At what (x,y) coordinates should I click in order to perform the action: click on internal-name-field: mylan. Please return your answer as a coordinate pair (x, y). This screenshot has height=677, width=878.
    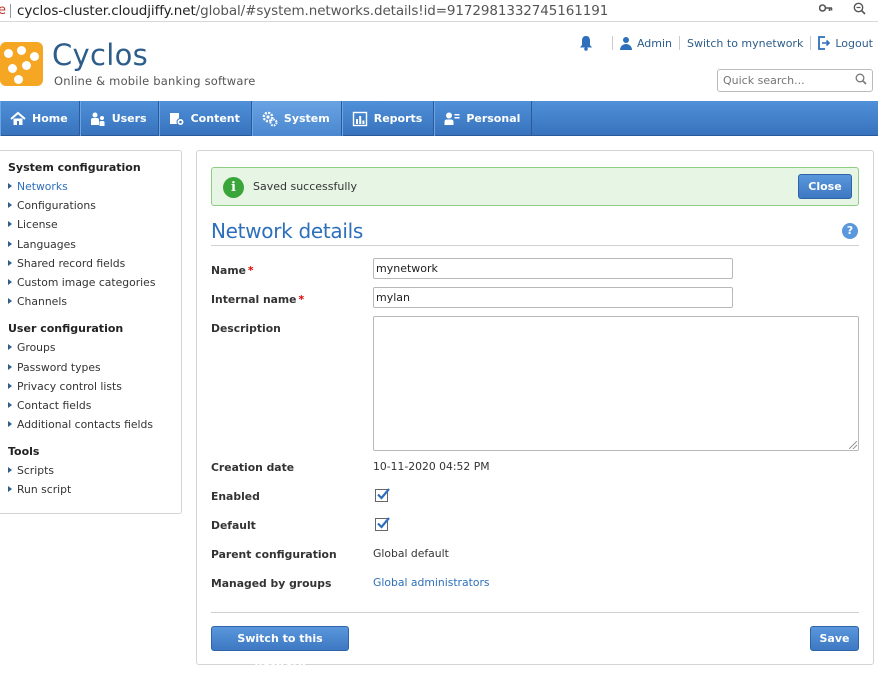
    Looking at the image, I should click on (553, 297).